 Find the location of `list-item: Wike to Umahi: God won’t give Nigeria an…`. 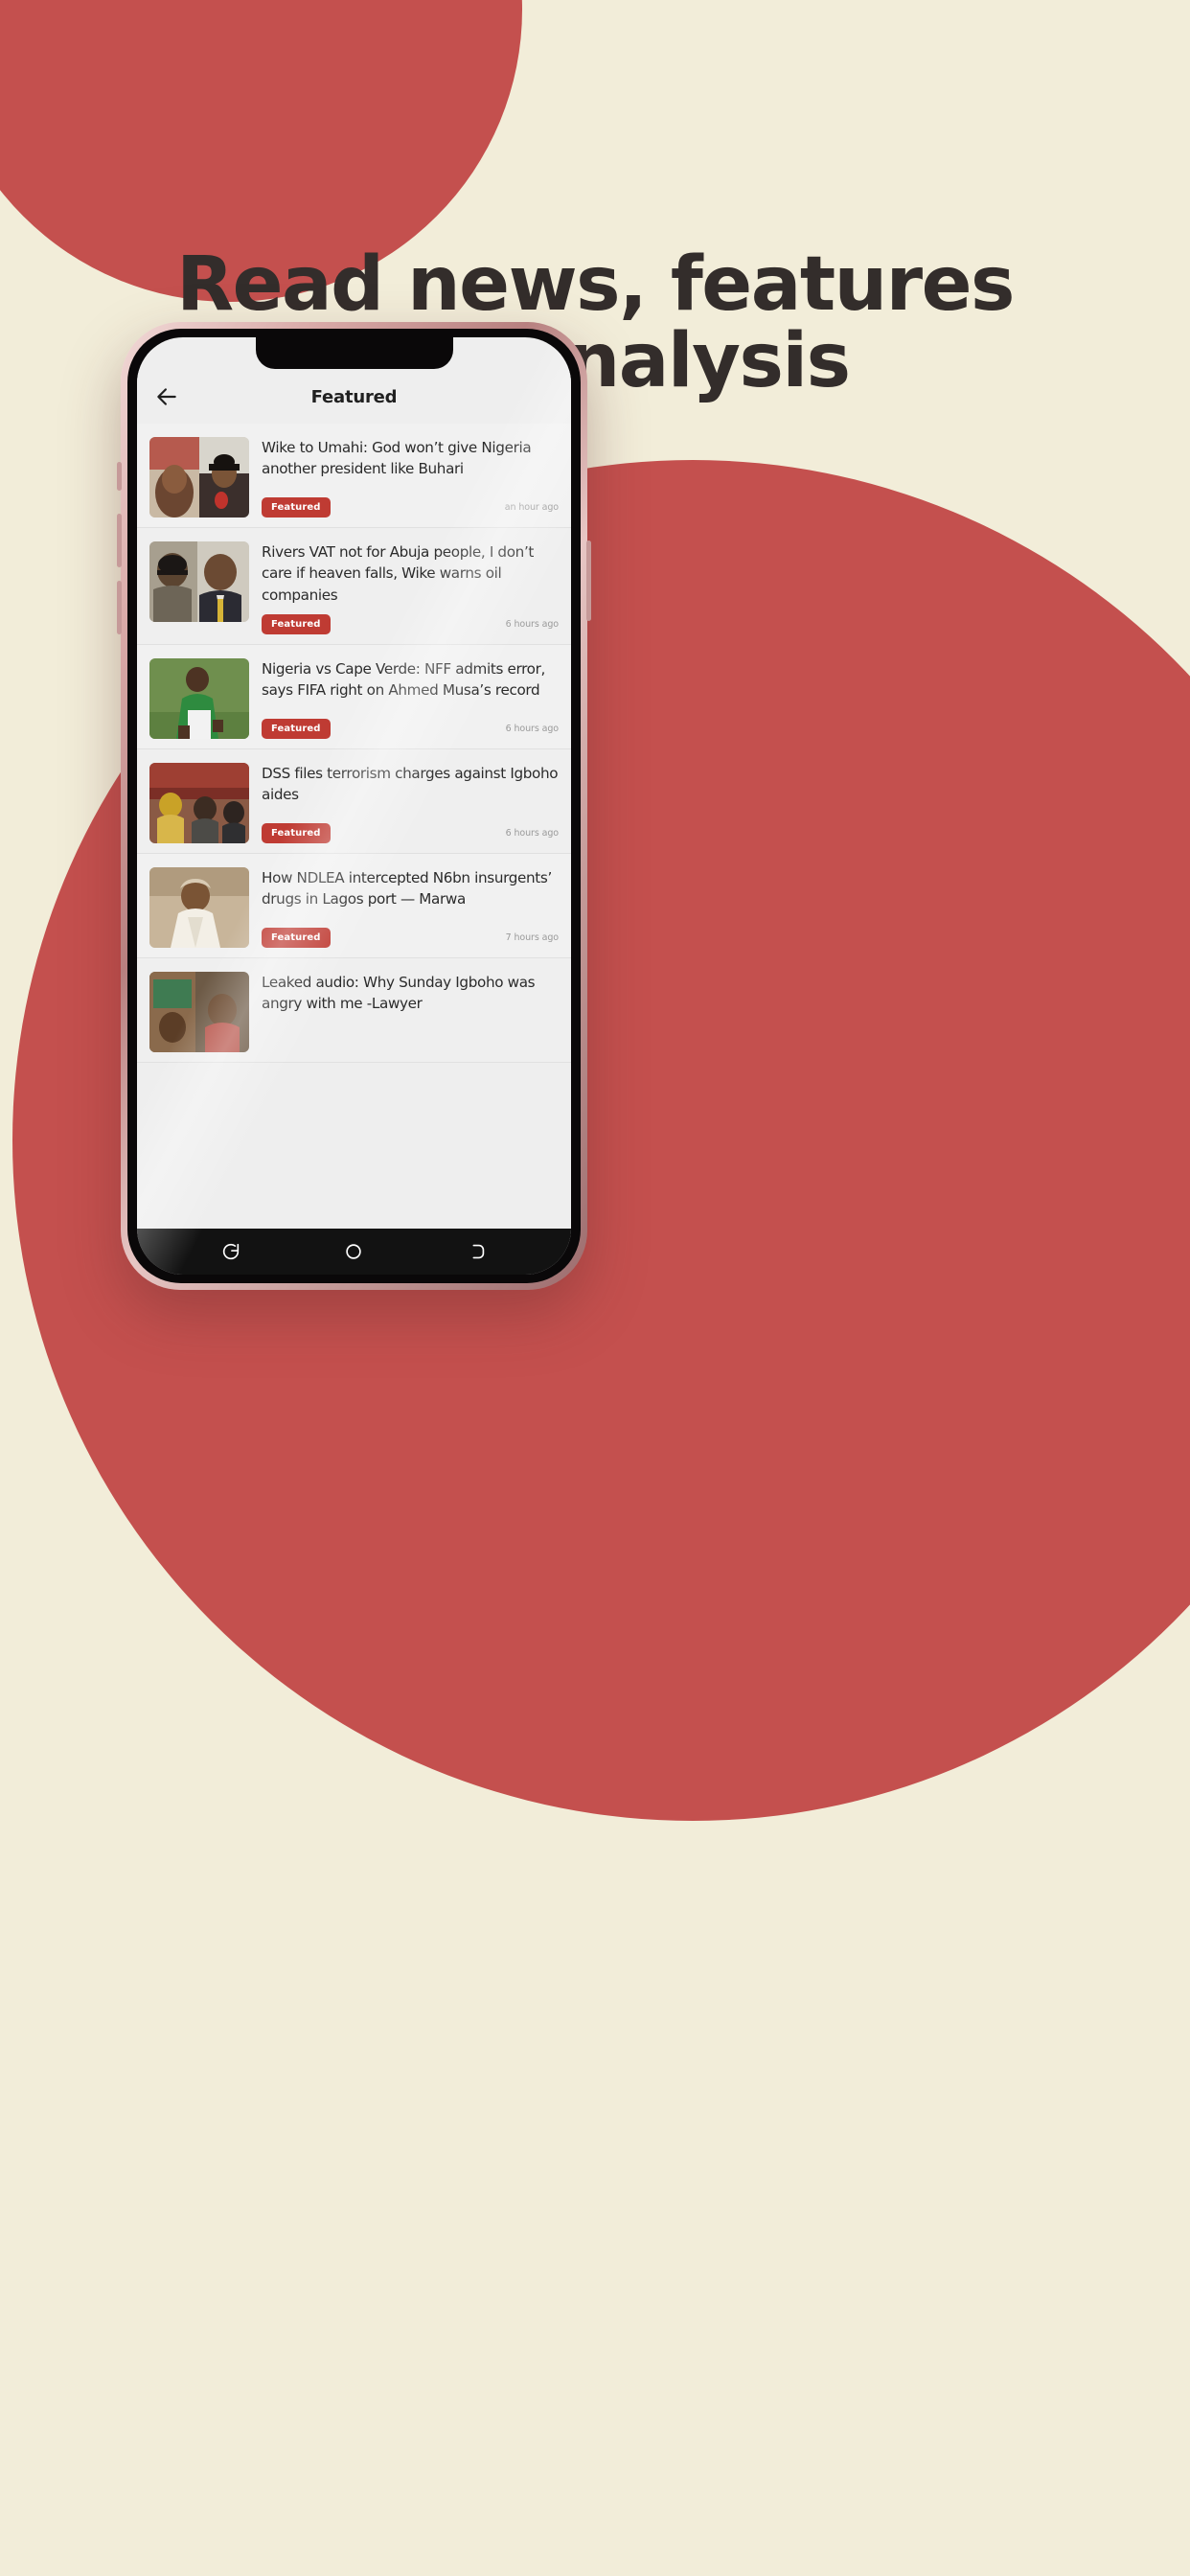

list-item: Wike to Umahi: God won’t give Nigeria an… is located at coordinates (354, 476).